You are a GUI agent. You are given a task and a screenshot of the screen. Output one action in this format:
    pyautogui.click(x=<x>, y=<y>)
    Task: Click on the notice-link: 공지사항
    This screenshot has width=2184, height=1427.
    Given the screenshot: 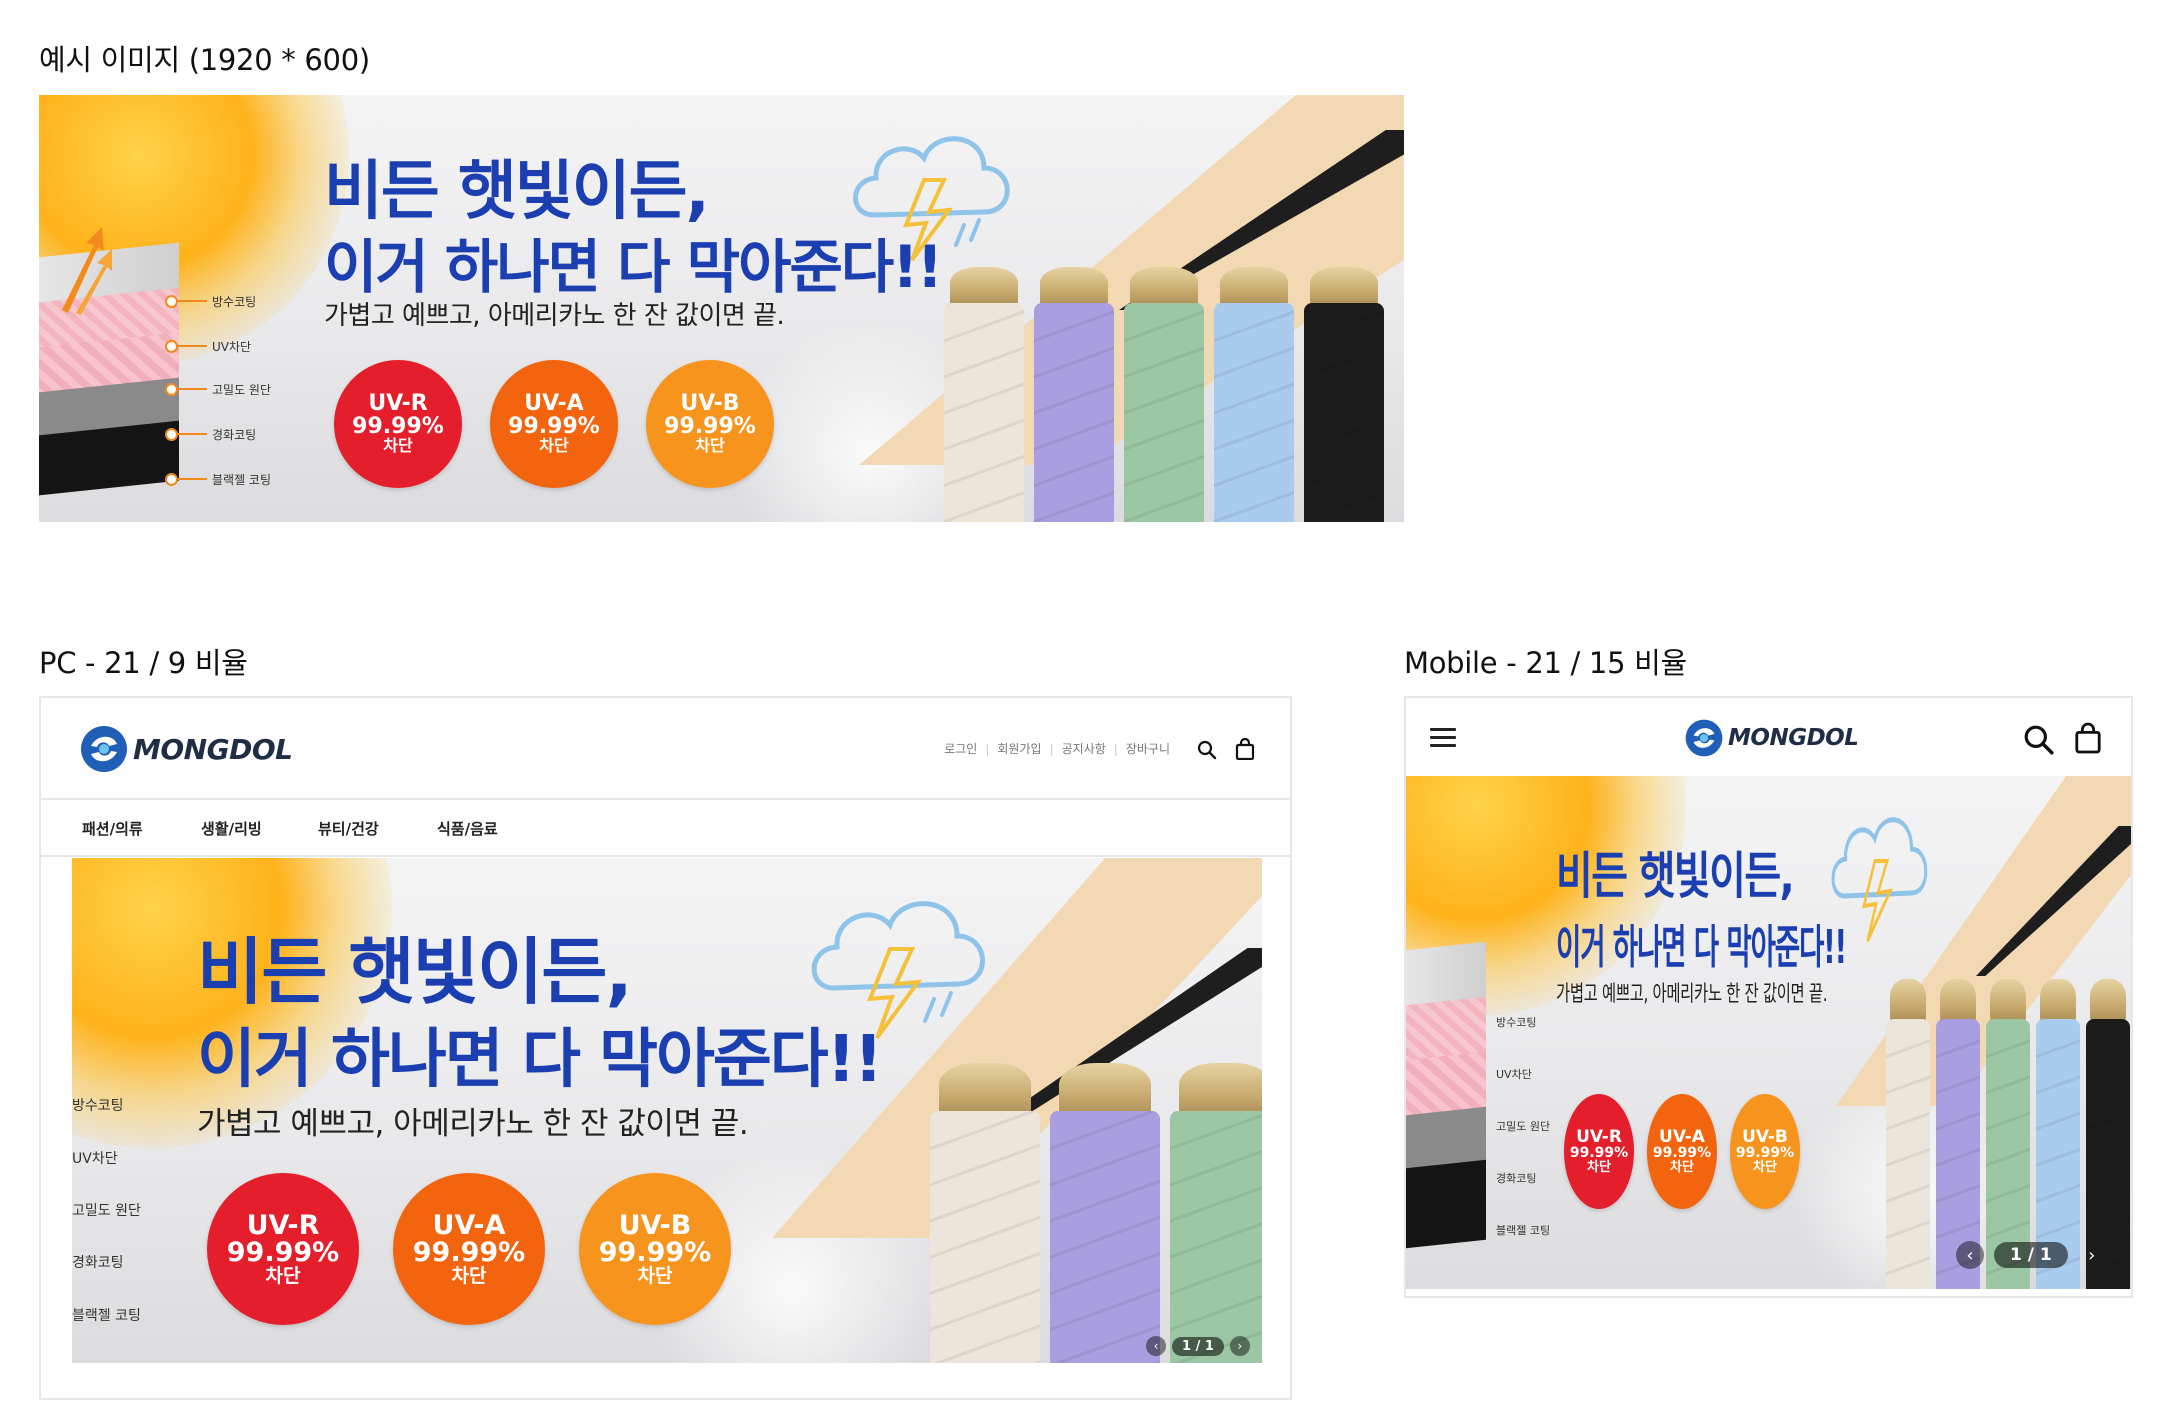 What is the action you would take?
    pyautogui.click(x=1084, y=748)
    